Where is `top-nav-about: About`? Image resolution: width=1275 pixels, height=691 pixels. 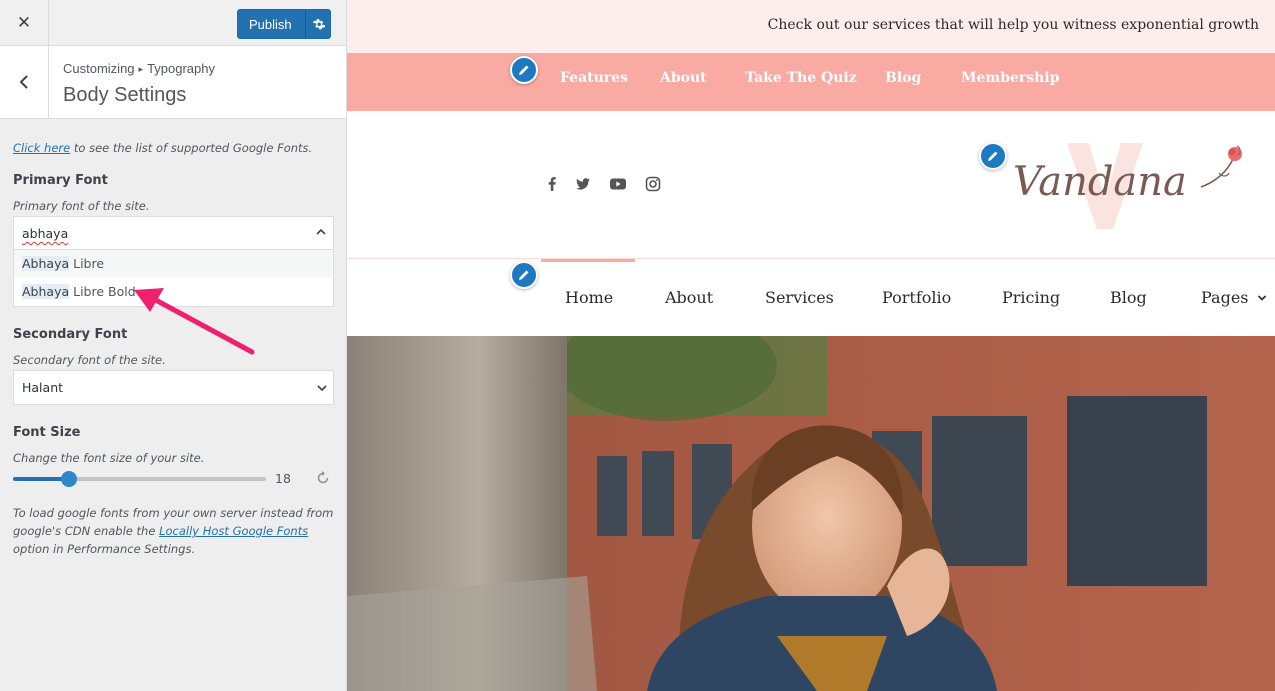
top-nav-about: About is located at coordinates (683, 78).